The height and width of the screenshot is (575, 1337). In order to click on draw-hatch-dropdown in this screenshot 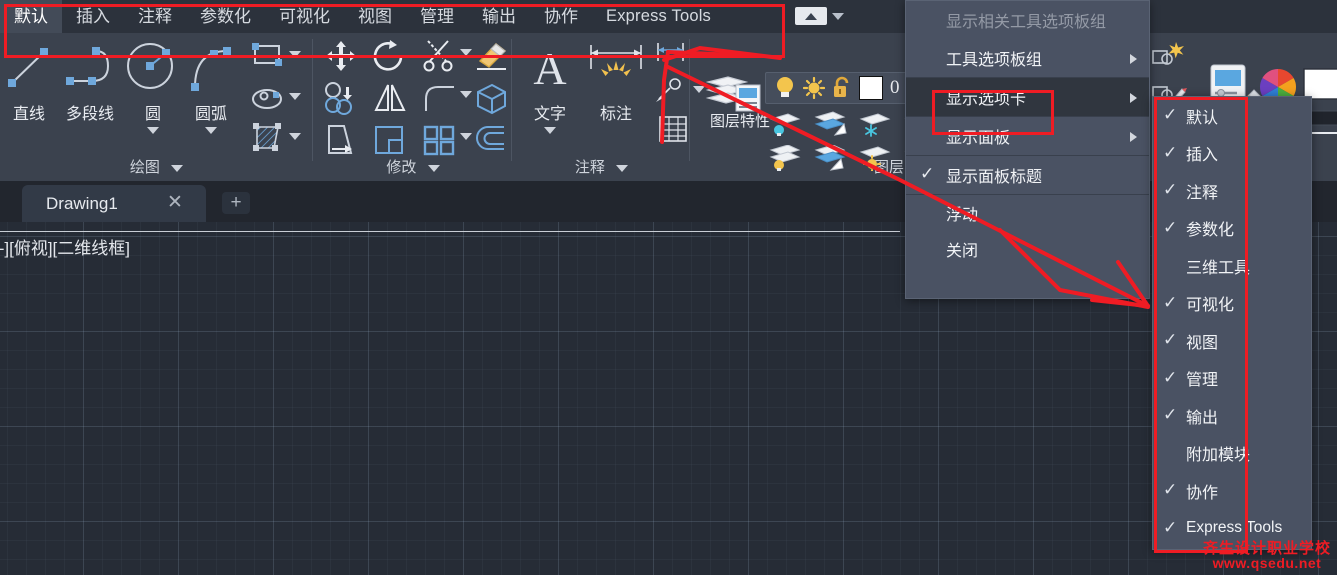, I will do `click(295, 136)`.